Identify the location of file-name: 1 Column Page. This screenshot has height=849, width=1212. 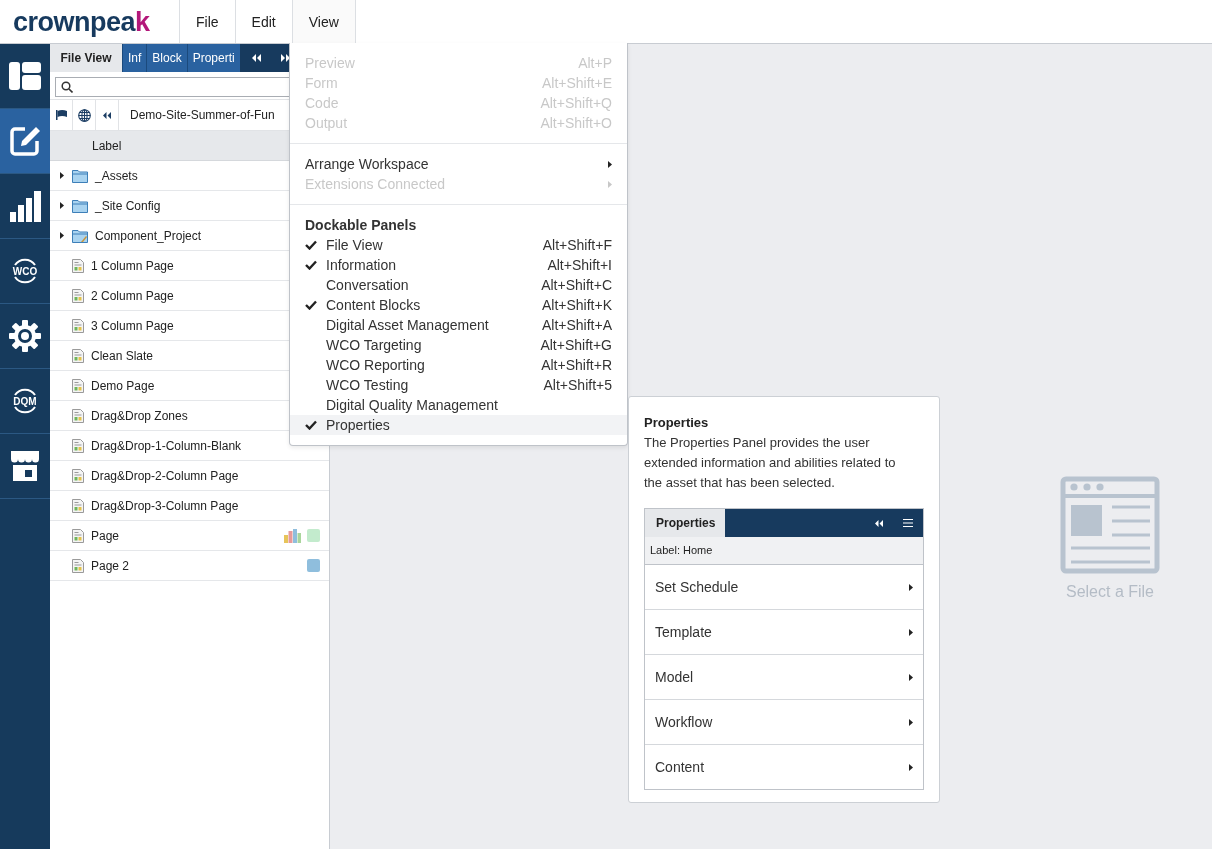
(133, 265).